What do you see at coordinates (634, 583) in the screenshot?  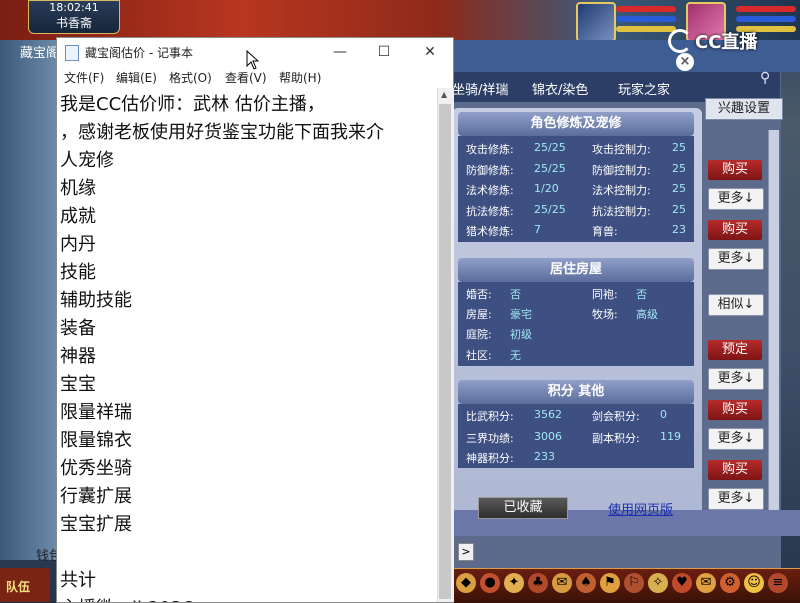 I see `guild-icon: ⚐` at bounding box center [634, 583].